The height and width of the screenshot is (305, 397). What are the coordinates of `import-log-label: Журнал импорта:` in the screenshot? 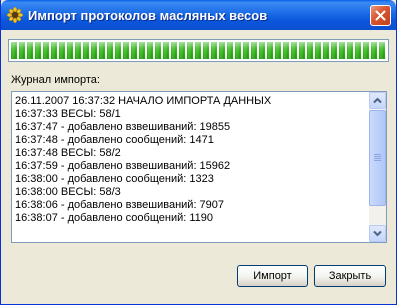 It's located at (55, 80).